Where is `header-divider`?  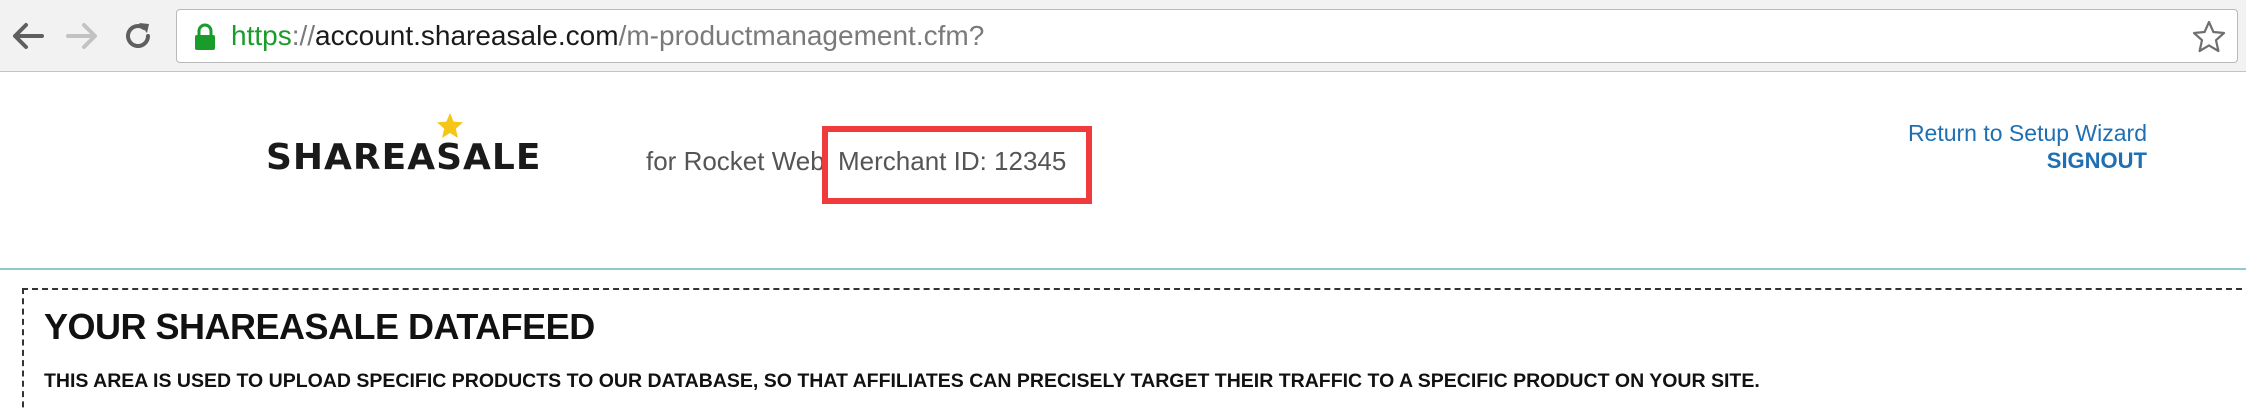 header-divider is located at coordinates (1123, 269).